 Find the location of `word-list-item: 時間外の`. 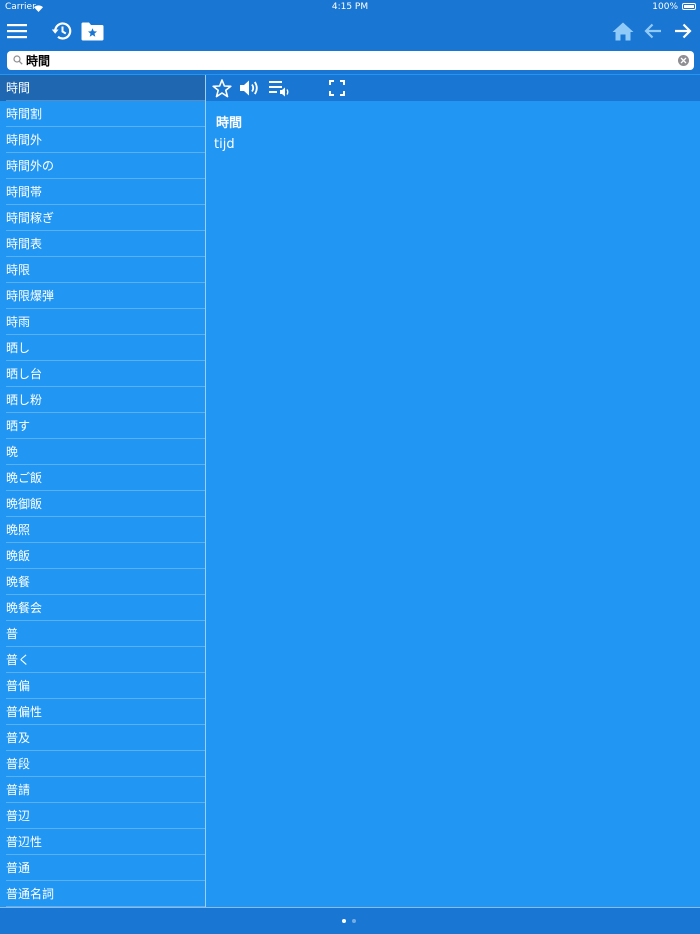

word-list-item: 時間外の is located at coordinates (102, 166).